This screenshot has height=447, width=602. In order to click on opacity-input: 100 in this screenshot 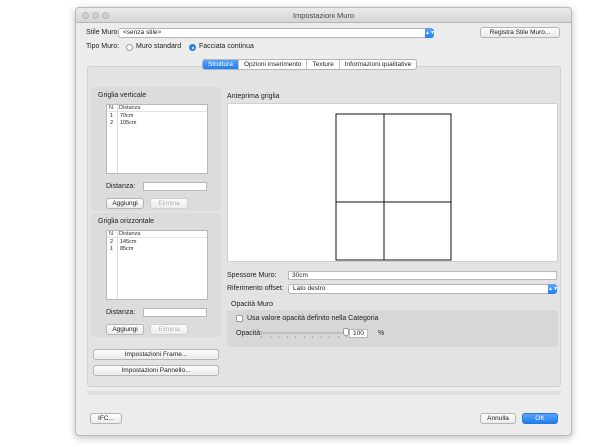, I will do `click(358, 333)`.